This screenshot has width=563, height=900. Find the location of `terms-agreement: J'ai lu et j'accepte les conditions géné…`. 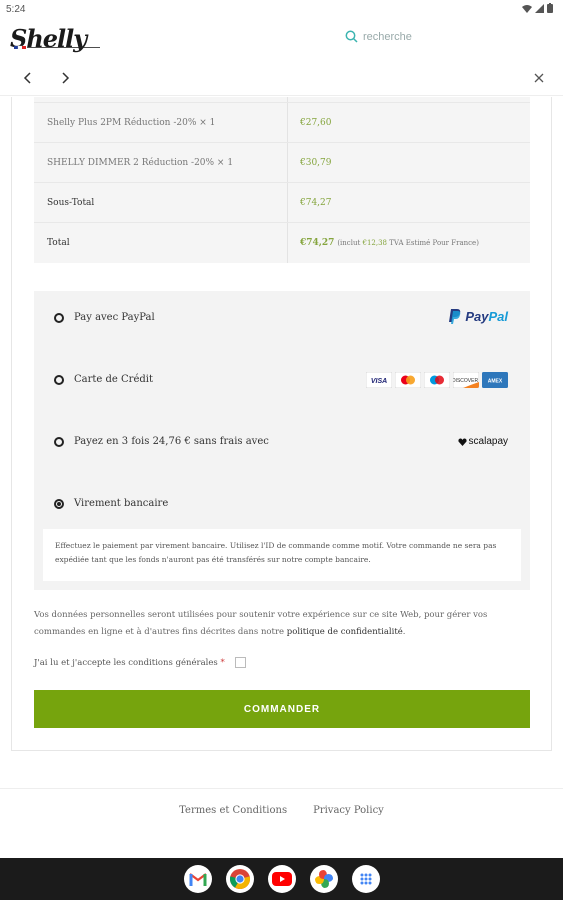

terms-agreement: J'ai lu et j'accepte les conditions géné… is located at coordinates (140, 662).